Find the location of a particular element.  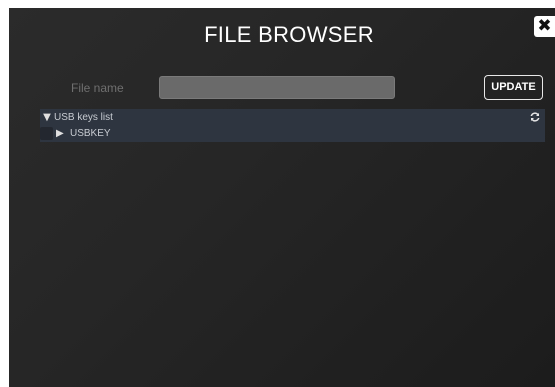

caret-down-icon: ▼ is located at coordinates (47, 118).